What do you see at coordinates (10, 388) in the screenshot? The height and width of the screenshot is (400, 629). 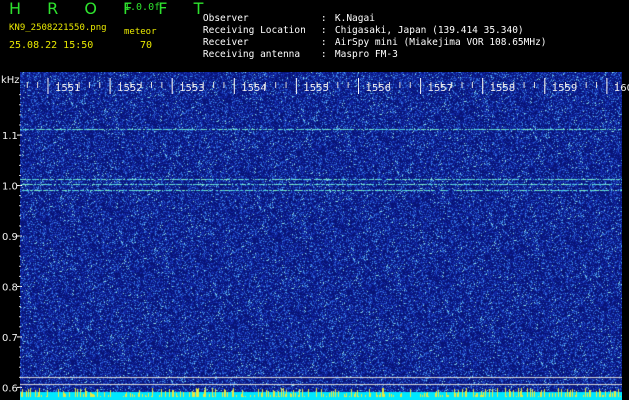 I see `y-tick-label: 0.6` at bounding box center [10, 388].